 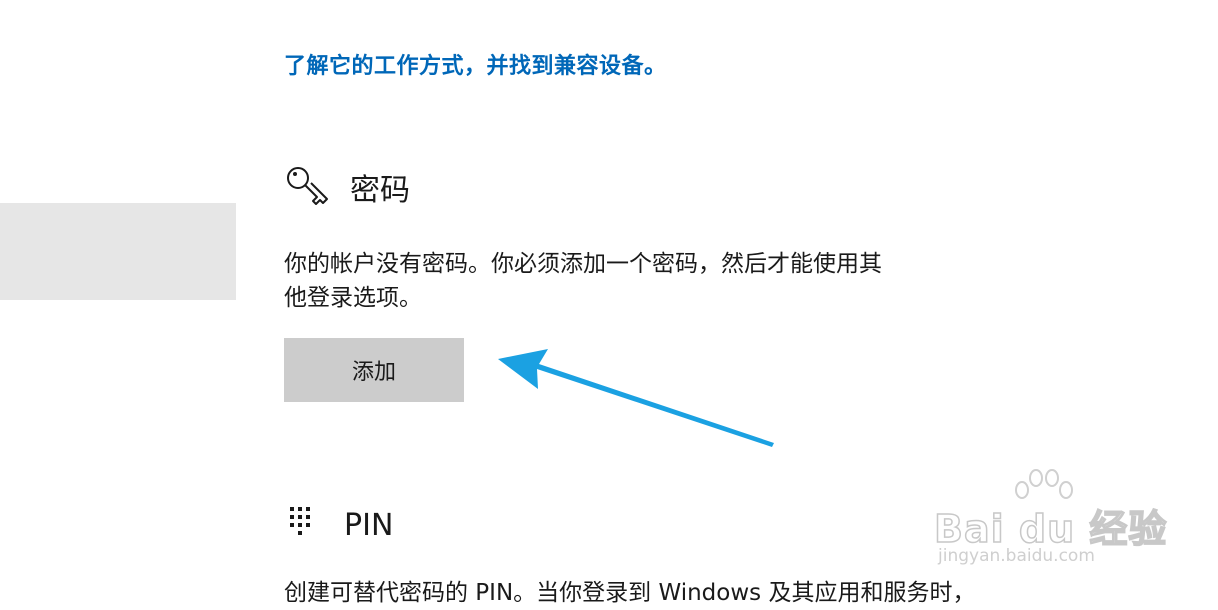 What do you see at coordinates (307, 187) in the screenshot?
I see `key-icon` at bounding box center [307, 187].